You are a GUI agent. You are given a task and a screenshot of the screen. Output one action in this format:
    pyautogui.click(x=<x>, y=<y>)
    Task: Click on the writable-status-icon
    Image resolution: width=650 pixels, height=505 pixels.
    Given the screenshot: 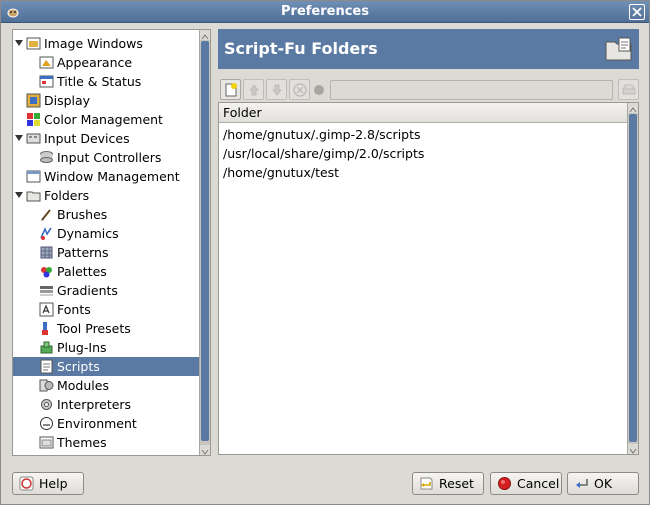 What is the action you would take?
    pyautogui.click(x=319, y=90)
    